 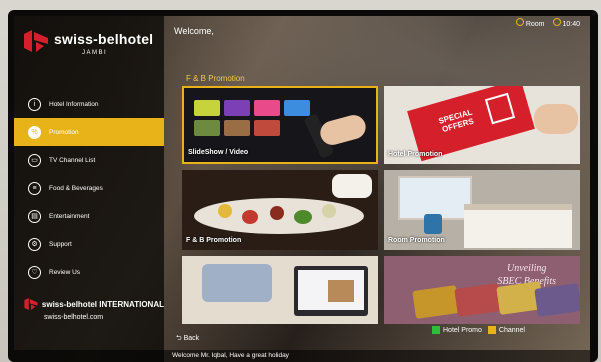 What do you see at coordinates (74, 317) in the screenshot?
I see `brand-footer-url: swiss-belhotel.com` at bounding box center [74, 317].